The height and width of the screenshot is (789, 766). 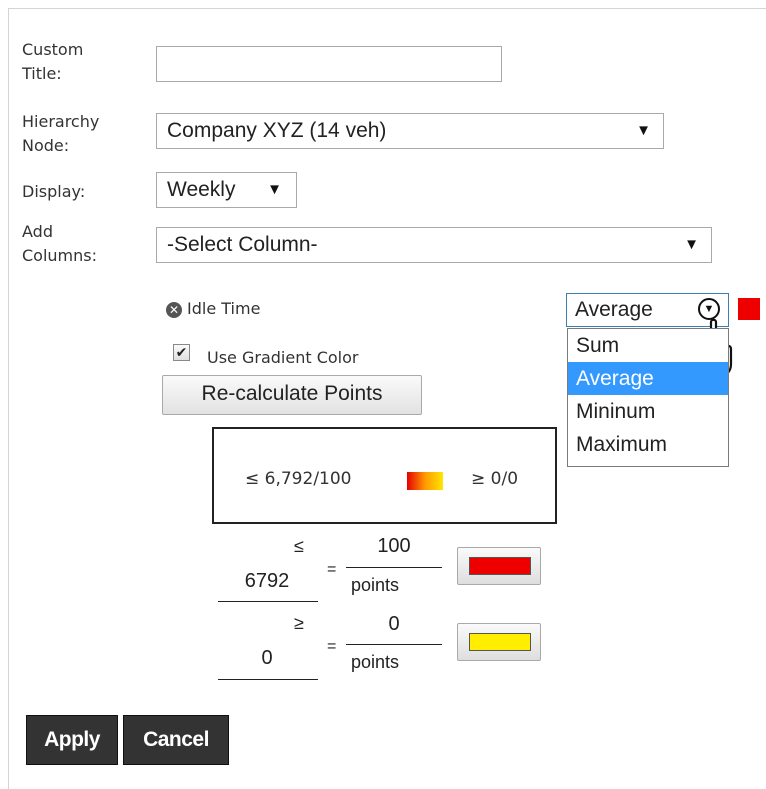 What do you see at coordinates (181, 352) in the screenshot?
I see `gradient-checkbox: ✔` at bounding box center [181, 352].